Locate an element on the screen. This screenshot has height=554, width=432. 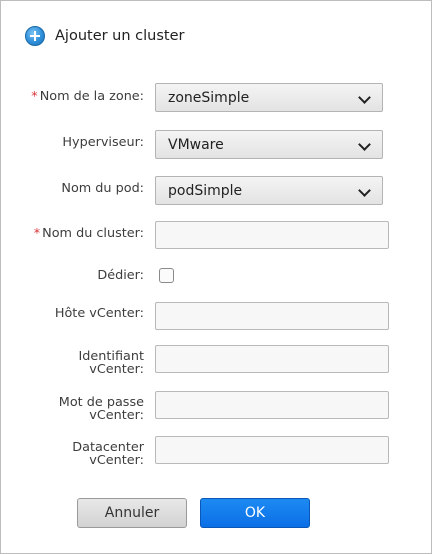
vcenter-password-input is located at coordinates (272, 405).